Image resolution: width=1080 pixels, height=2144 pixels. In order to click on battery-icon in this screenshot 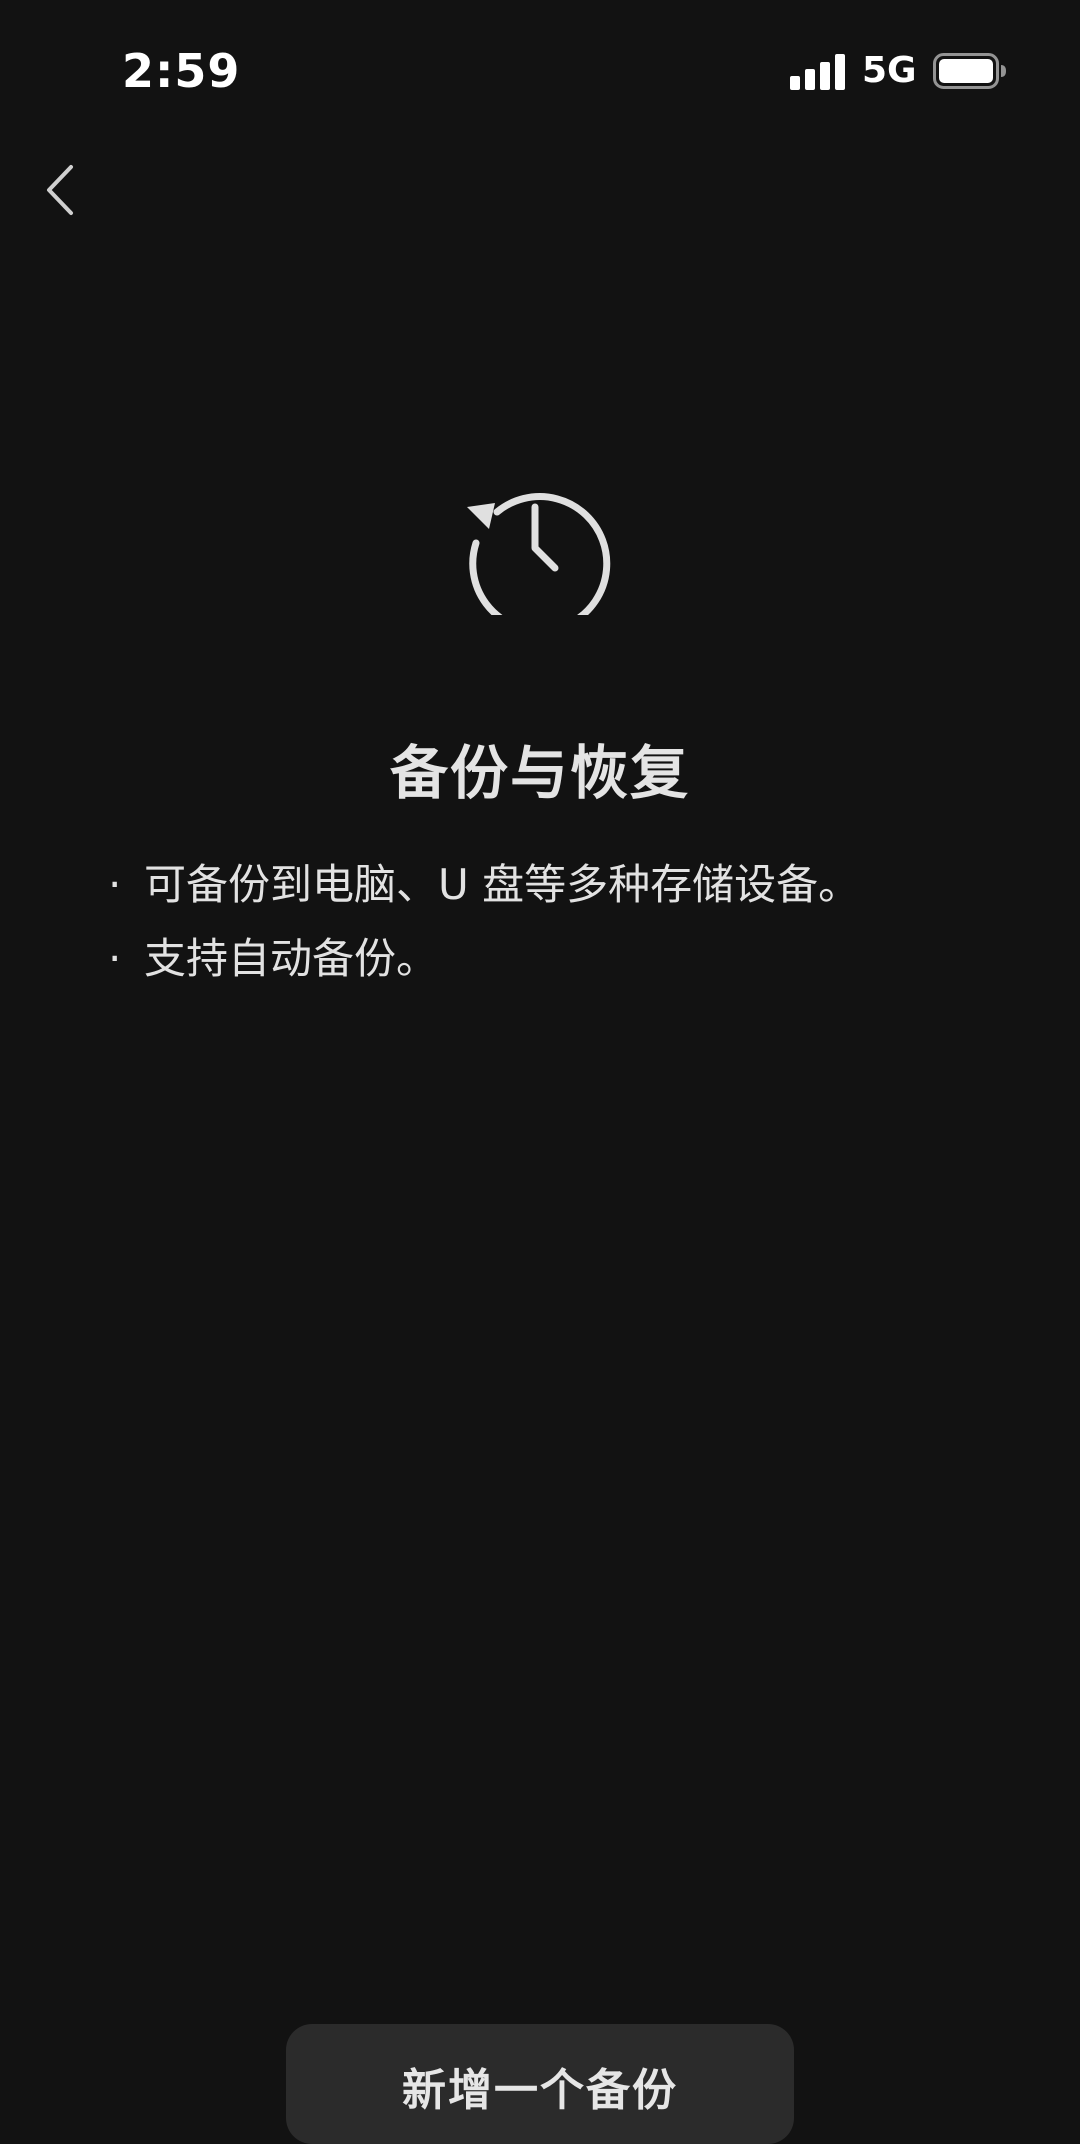, I will do `click(969, 71)`.